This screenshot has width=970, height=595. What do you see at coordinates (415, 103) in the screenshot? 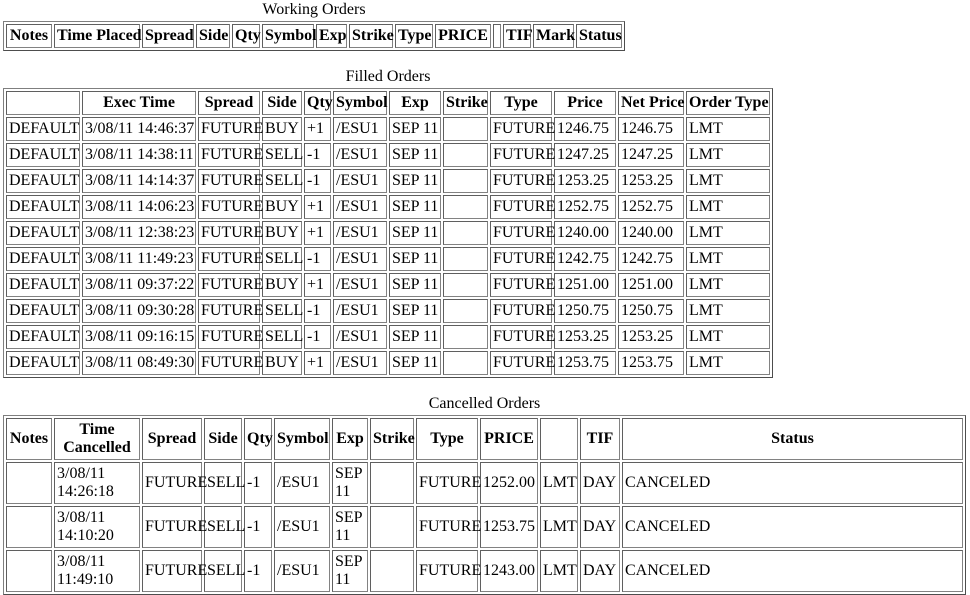
I see `column-header: Exp` at bounding box center [415, 103].